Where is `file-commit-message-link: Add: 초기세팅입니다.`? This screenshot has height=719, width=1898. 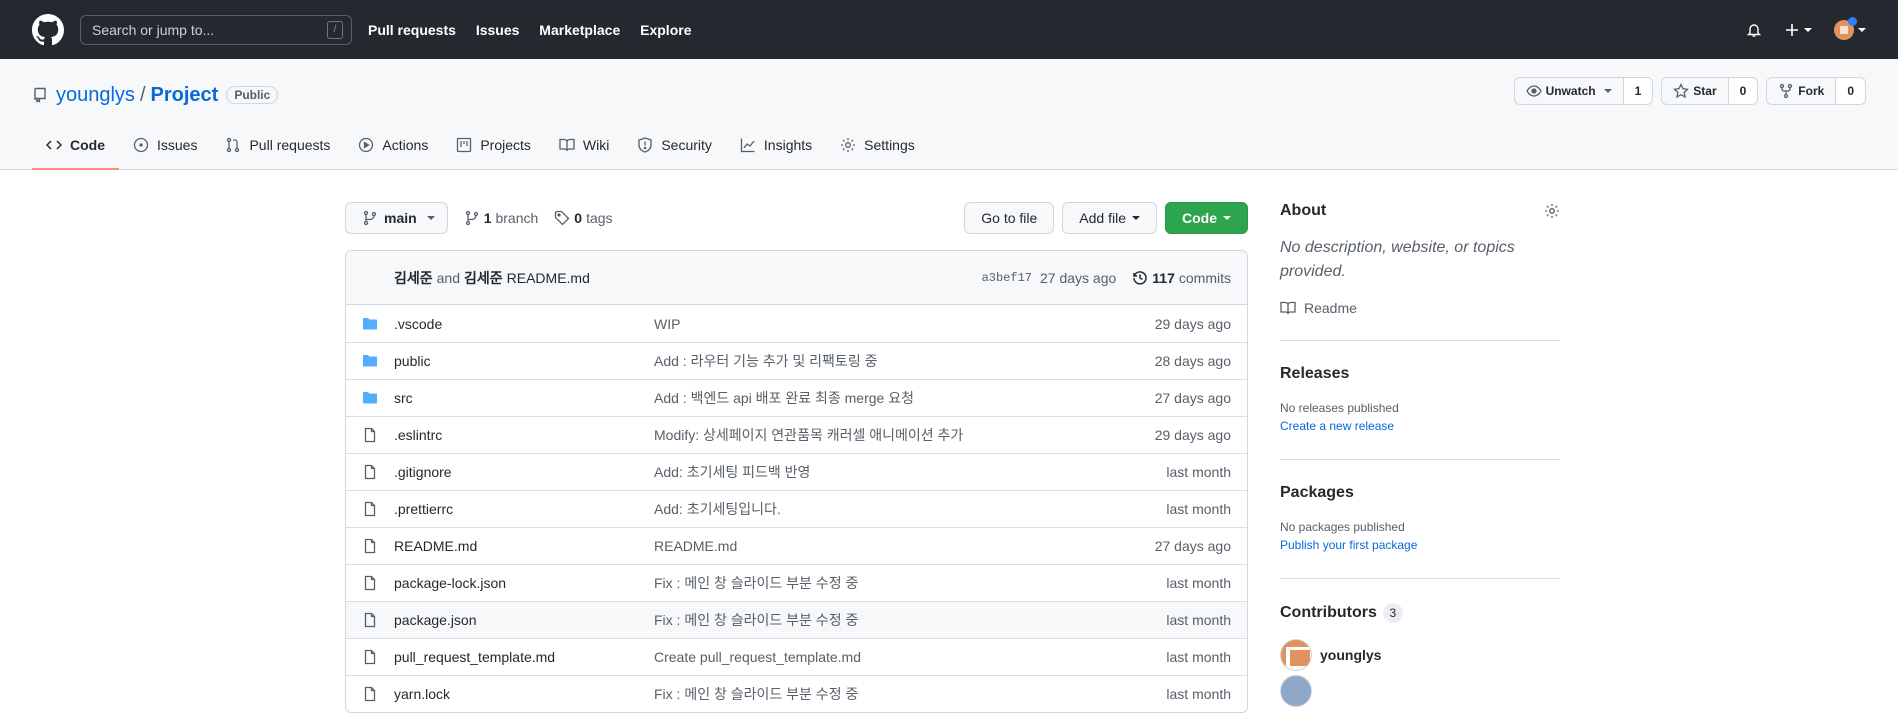
file-commit-message-link: Add: 초기세팅입니다. is located at coordinates (882, 509).